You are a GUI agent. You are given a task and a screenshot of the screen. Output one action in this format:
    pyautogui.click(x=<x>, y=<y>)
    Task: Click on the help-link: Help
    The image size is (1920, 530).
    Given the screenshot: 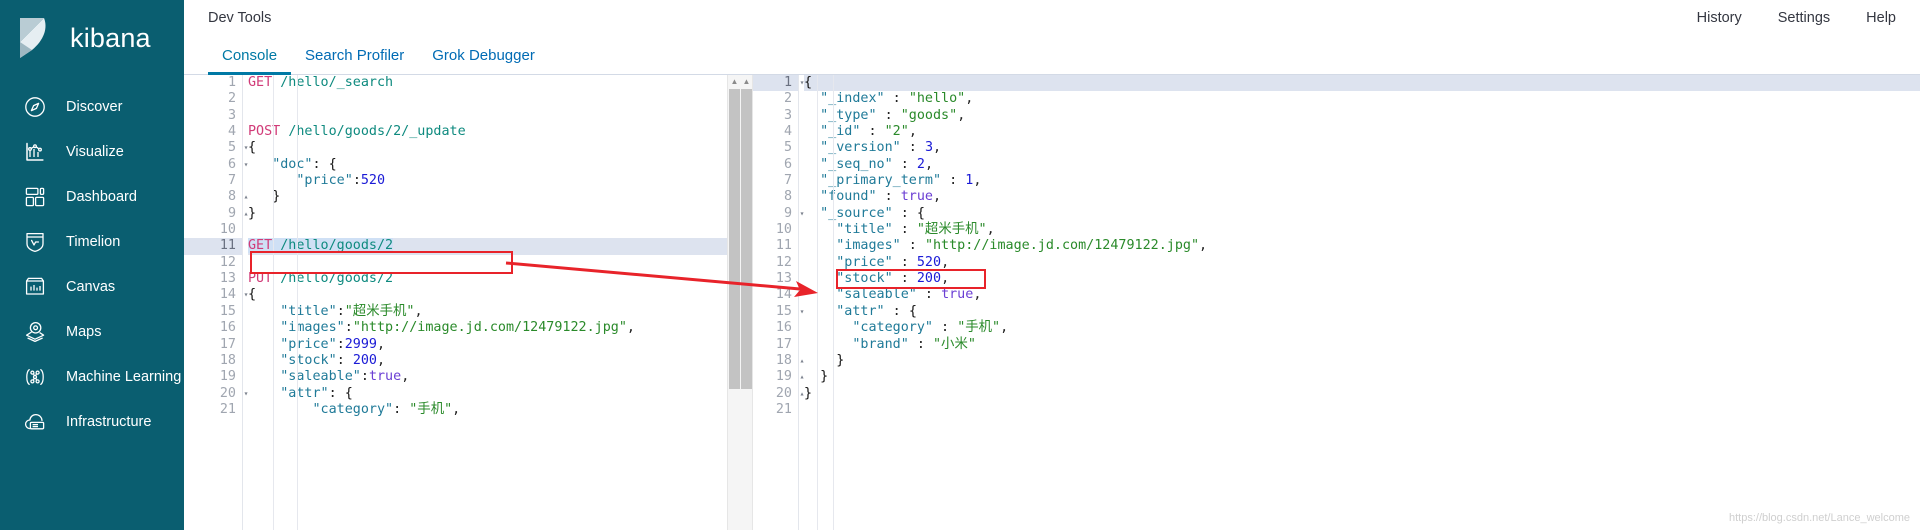 What is the action you would take?
    pyautogui.click(x=1881, y=18)
    